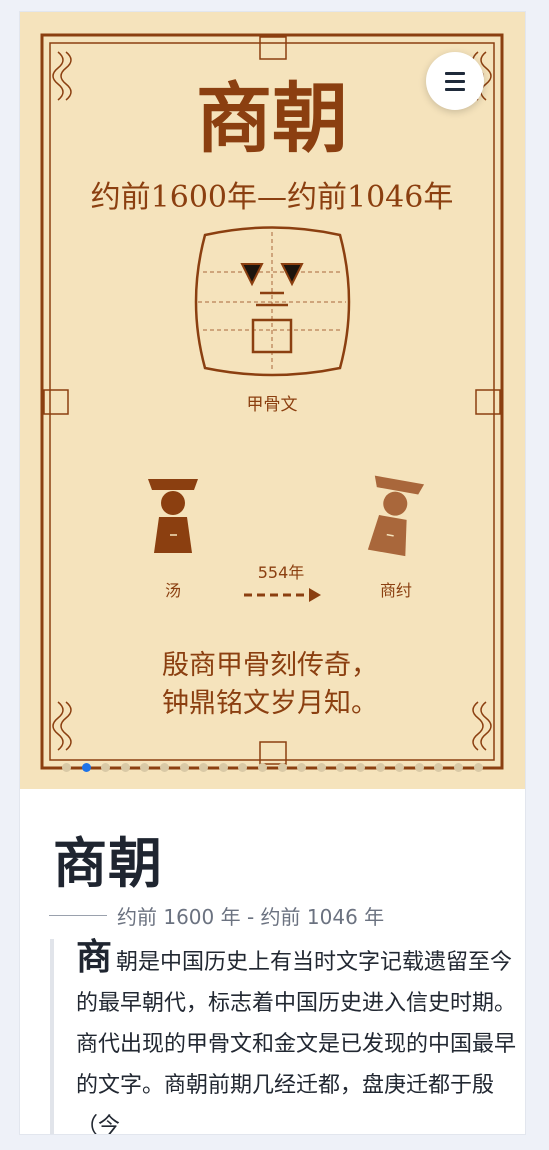 The image size is (549, 1150). What do you see at coordinates (455, 73) in the screenshot?
I see `hamburger-menu-icon` at bounding box center [455, 73].